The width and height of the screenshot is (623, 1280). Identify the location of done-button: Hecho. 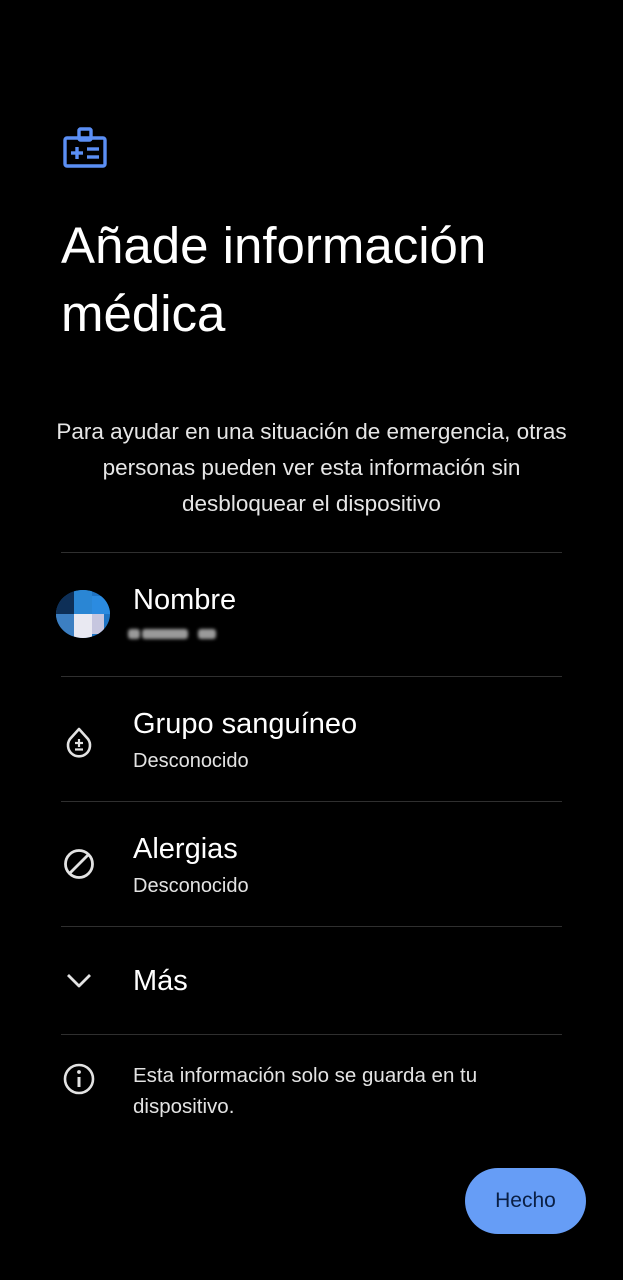
(525, 1201).